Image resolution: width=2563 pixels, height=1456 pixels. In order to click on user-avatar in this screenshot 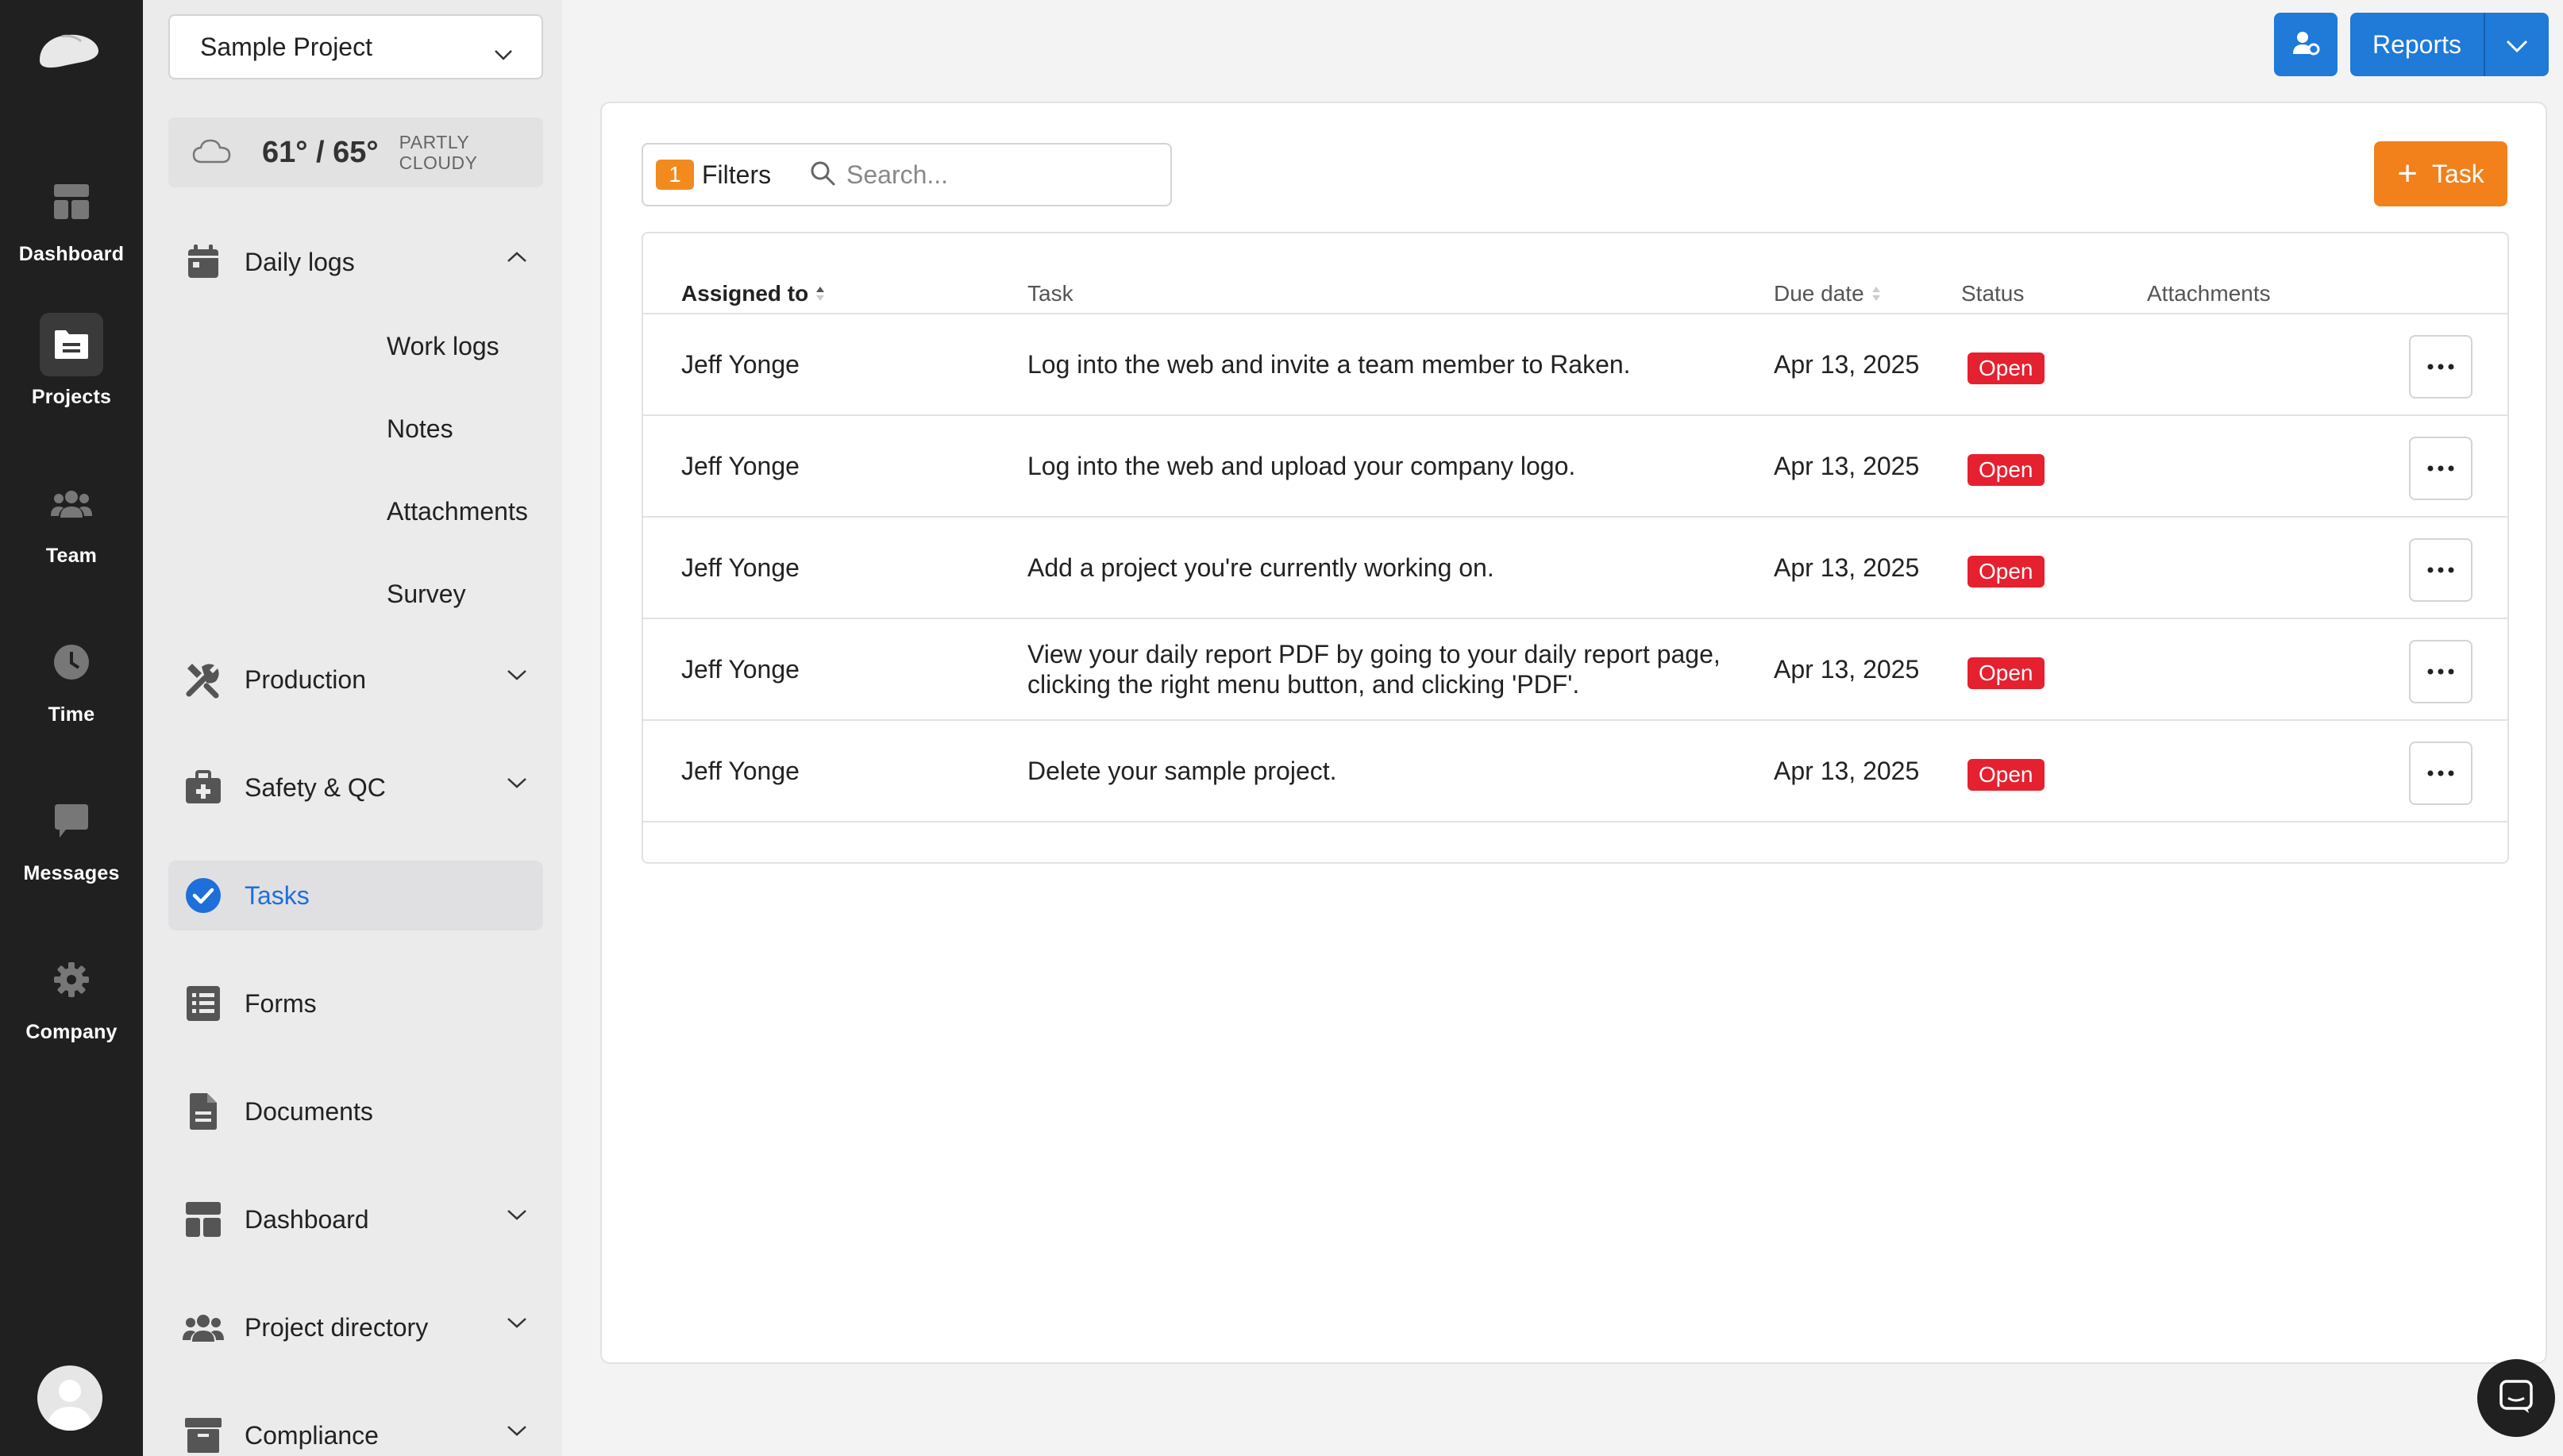, I will do `click(69, 1398)`.